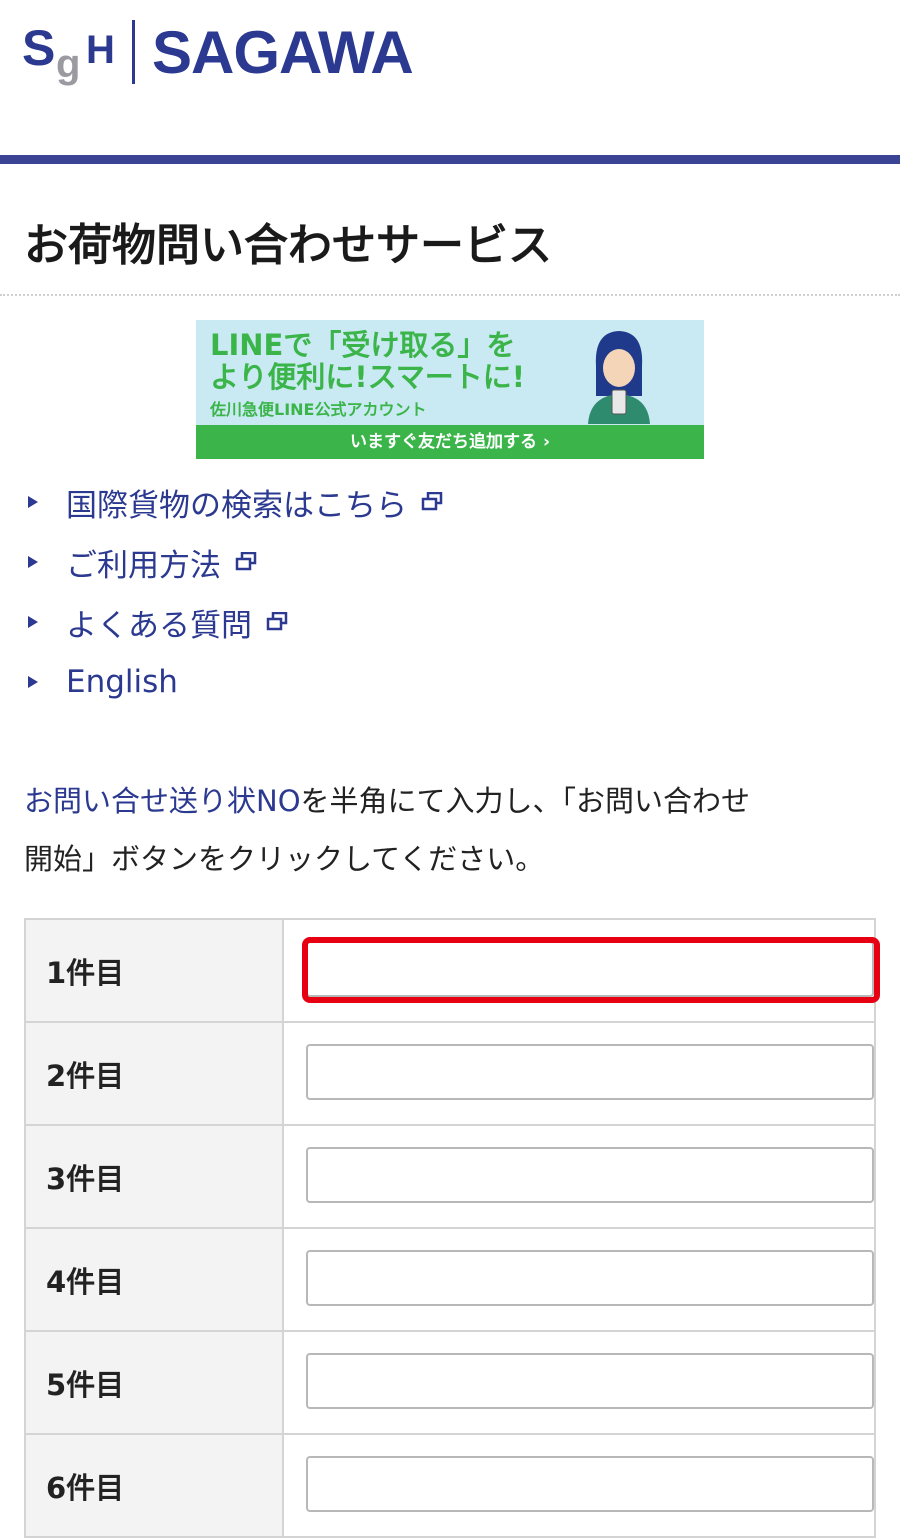 Image resolution: width=900 pixels, height=1538 pixels. What do you see at coordinates (159, 622) in the screenshot?
I see `link-label: よくある質問` at bounding box center [159, 622].